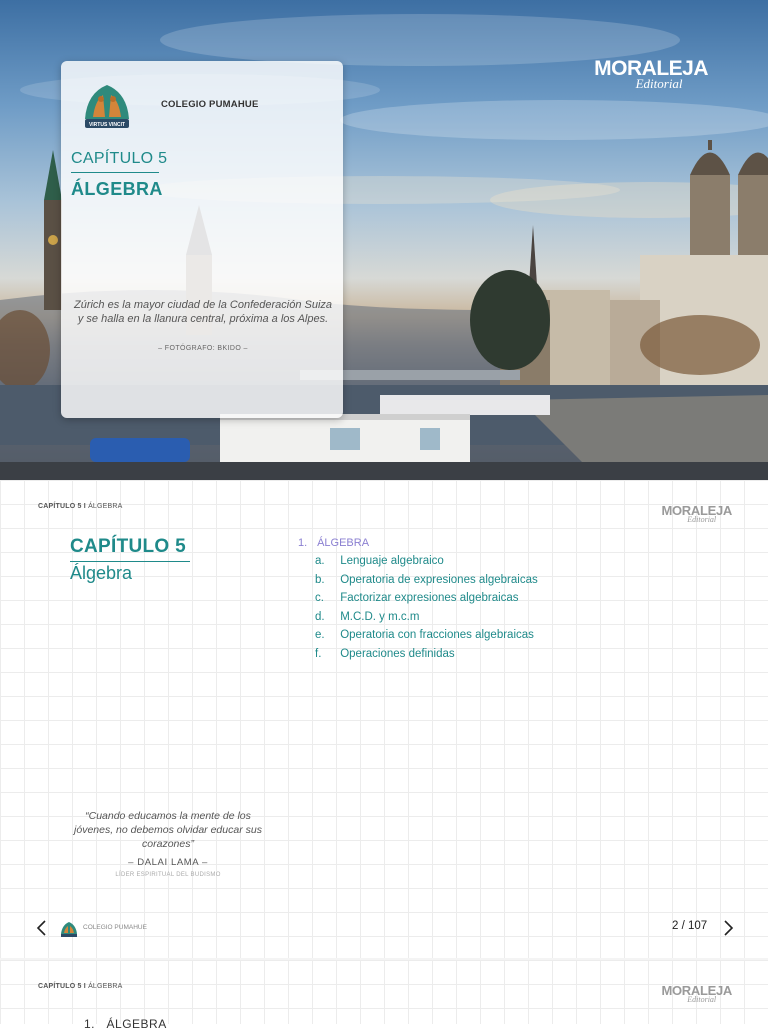  Describe the element at coordinates (303, 543) in the screenshot. I see `toc-section-number: 1.` at that location.